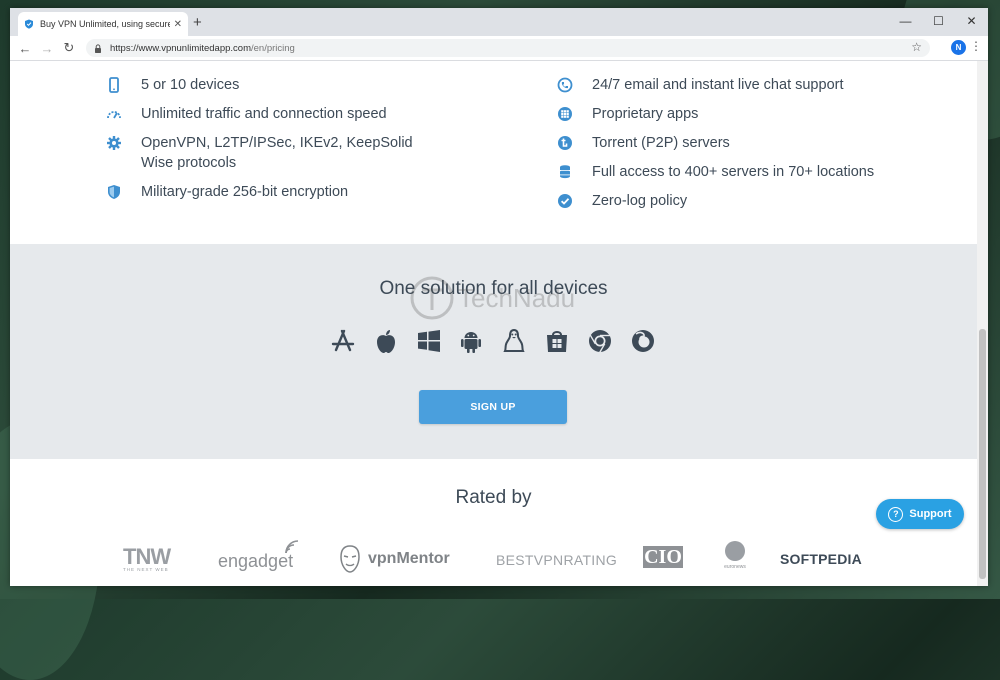 The image size is (1000, 680). What do you see at coordinates (643, 341) in the screenshot?
I see `firefox-icon` at bounding box center [643, 341].